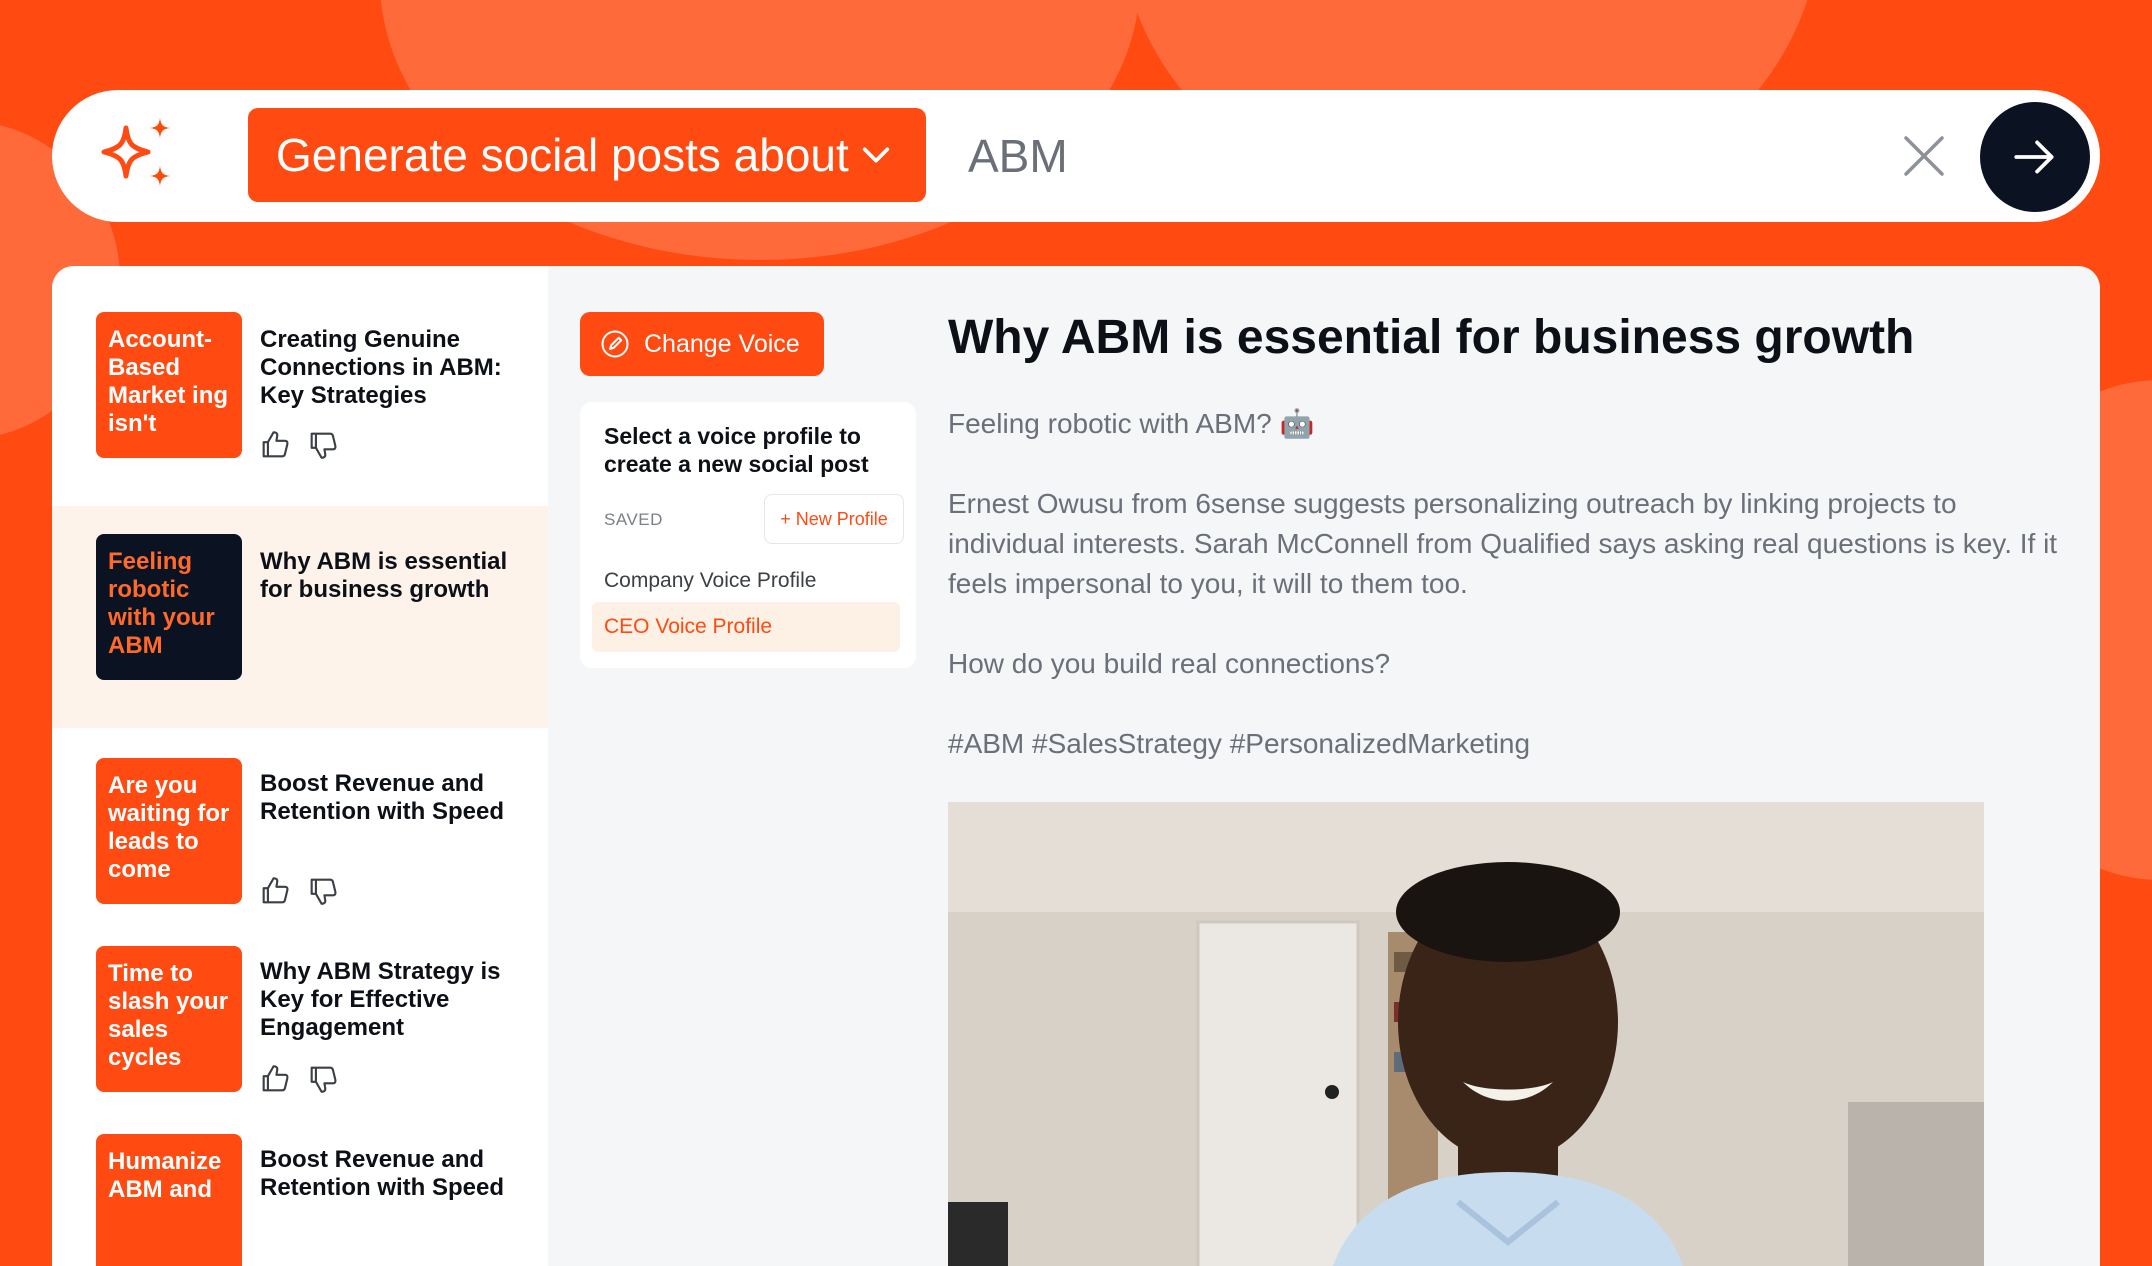  I want to click on sparkle-icon, so click(135, 152).